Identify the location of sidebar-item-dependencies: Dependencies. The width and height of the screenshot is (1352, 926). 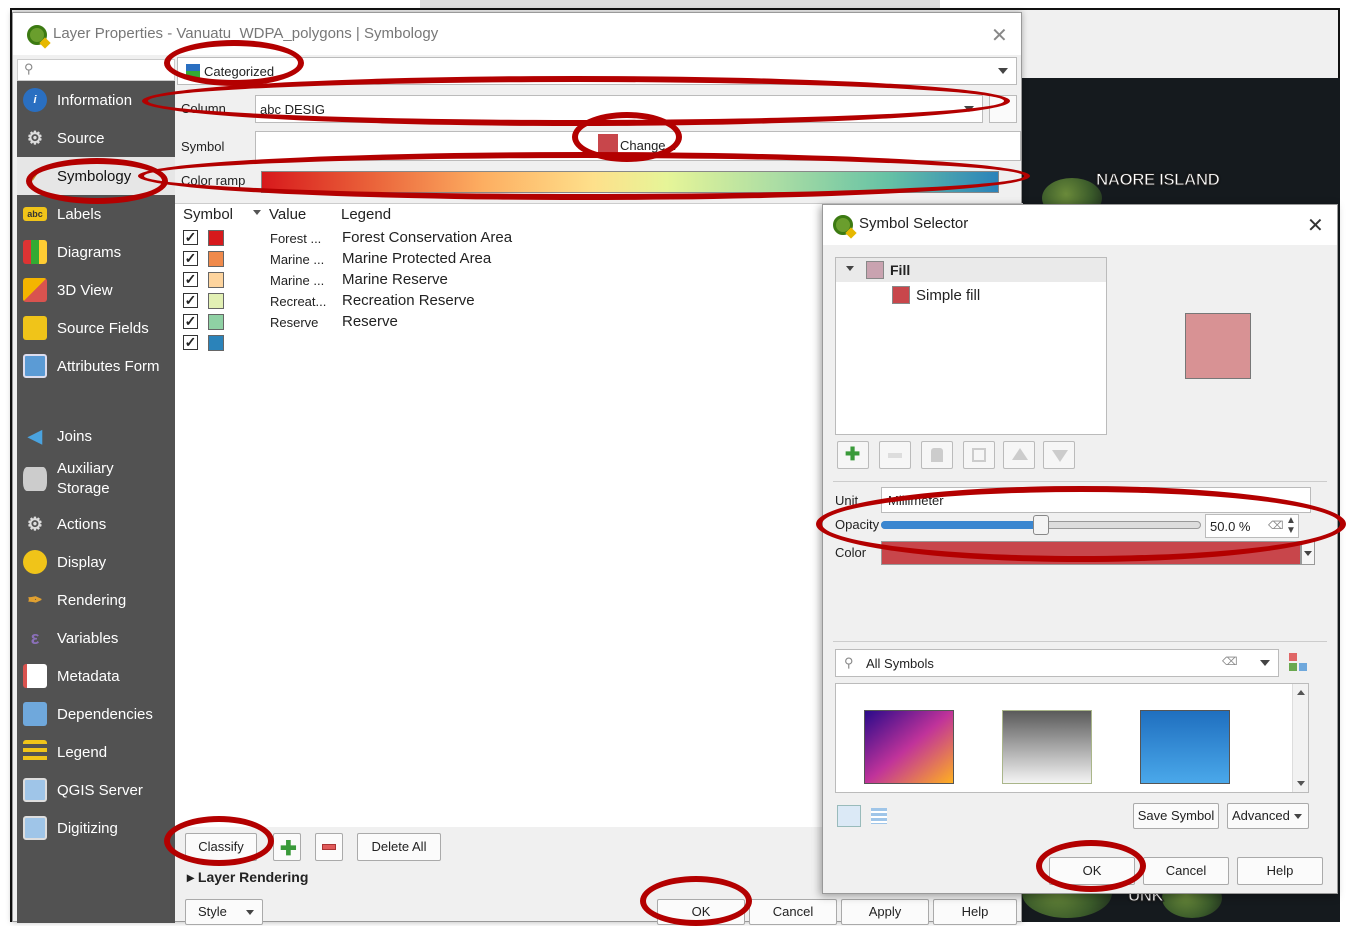
(96, 714).